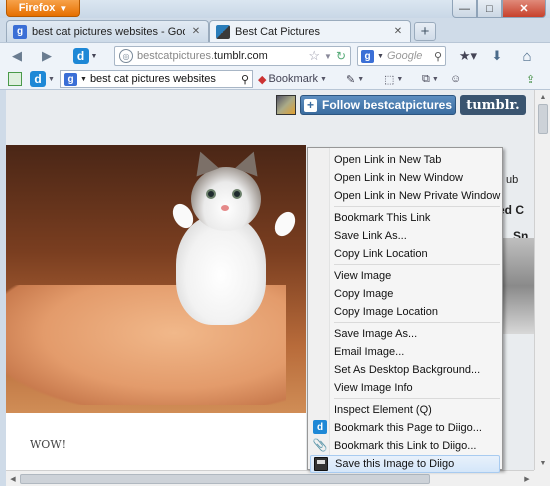  What do you see at coordinates (310, 31) in the screenshot?
I see `tab-best-cat-pictures: Best Cat Pictures ✕` at bounding box center [310, 31].